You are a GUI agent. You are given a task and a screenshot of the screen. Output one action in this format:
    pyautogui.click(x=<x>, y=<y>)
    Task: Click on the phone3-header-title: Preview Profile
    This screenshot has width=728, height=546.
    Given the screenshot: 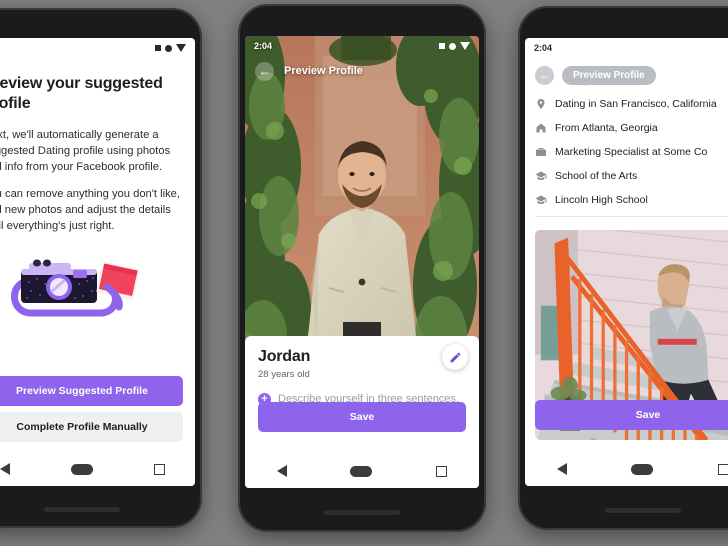 What is the action you would take?
    pyautogui.click(x=609, y=75)
    